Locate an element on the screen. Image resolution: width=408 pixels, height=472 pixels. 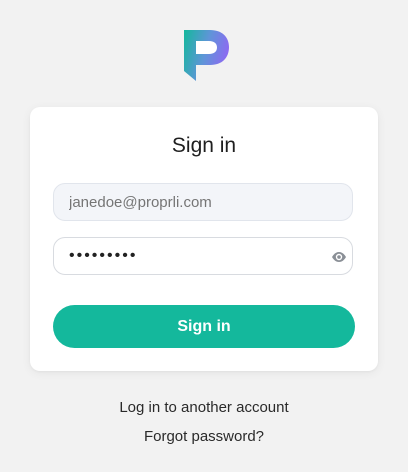
proprli-logo-icon is located at coordinates (206, 55).